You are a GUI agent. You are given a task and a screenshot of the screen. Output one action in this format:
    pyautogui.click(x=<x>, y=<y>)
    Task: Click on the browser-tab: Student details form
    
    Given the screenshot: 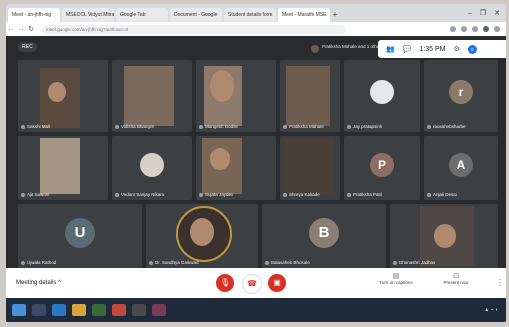 What is the action you would take?
    pyautogui.click(x=250, y=15)
    